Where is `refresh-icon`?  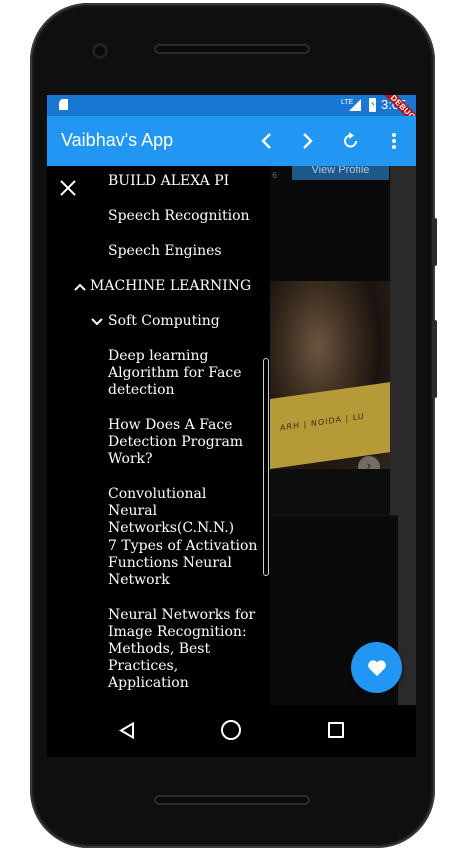
refresh-icon is located at coordinates (350, 140).